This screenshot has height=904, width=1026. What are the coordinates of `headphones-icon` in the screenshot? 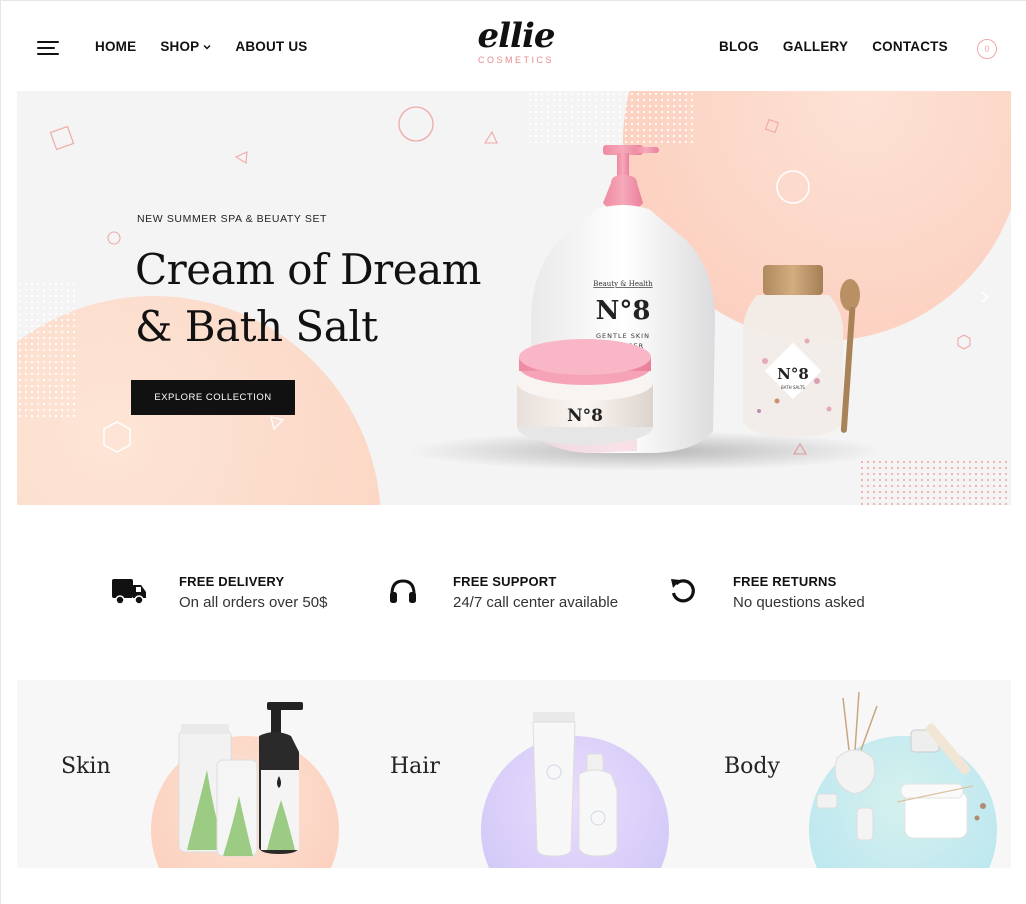 It's located at (403, 591).